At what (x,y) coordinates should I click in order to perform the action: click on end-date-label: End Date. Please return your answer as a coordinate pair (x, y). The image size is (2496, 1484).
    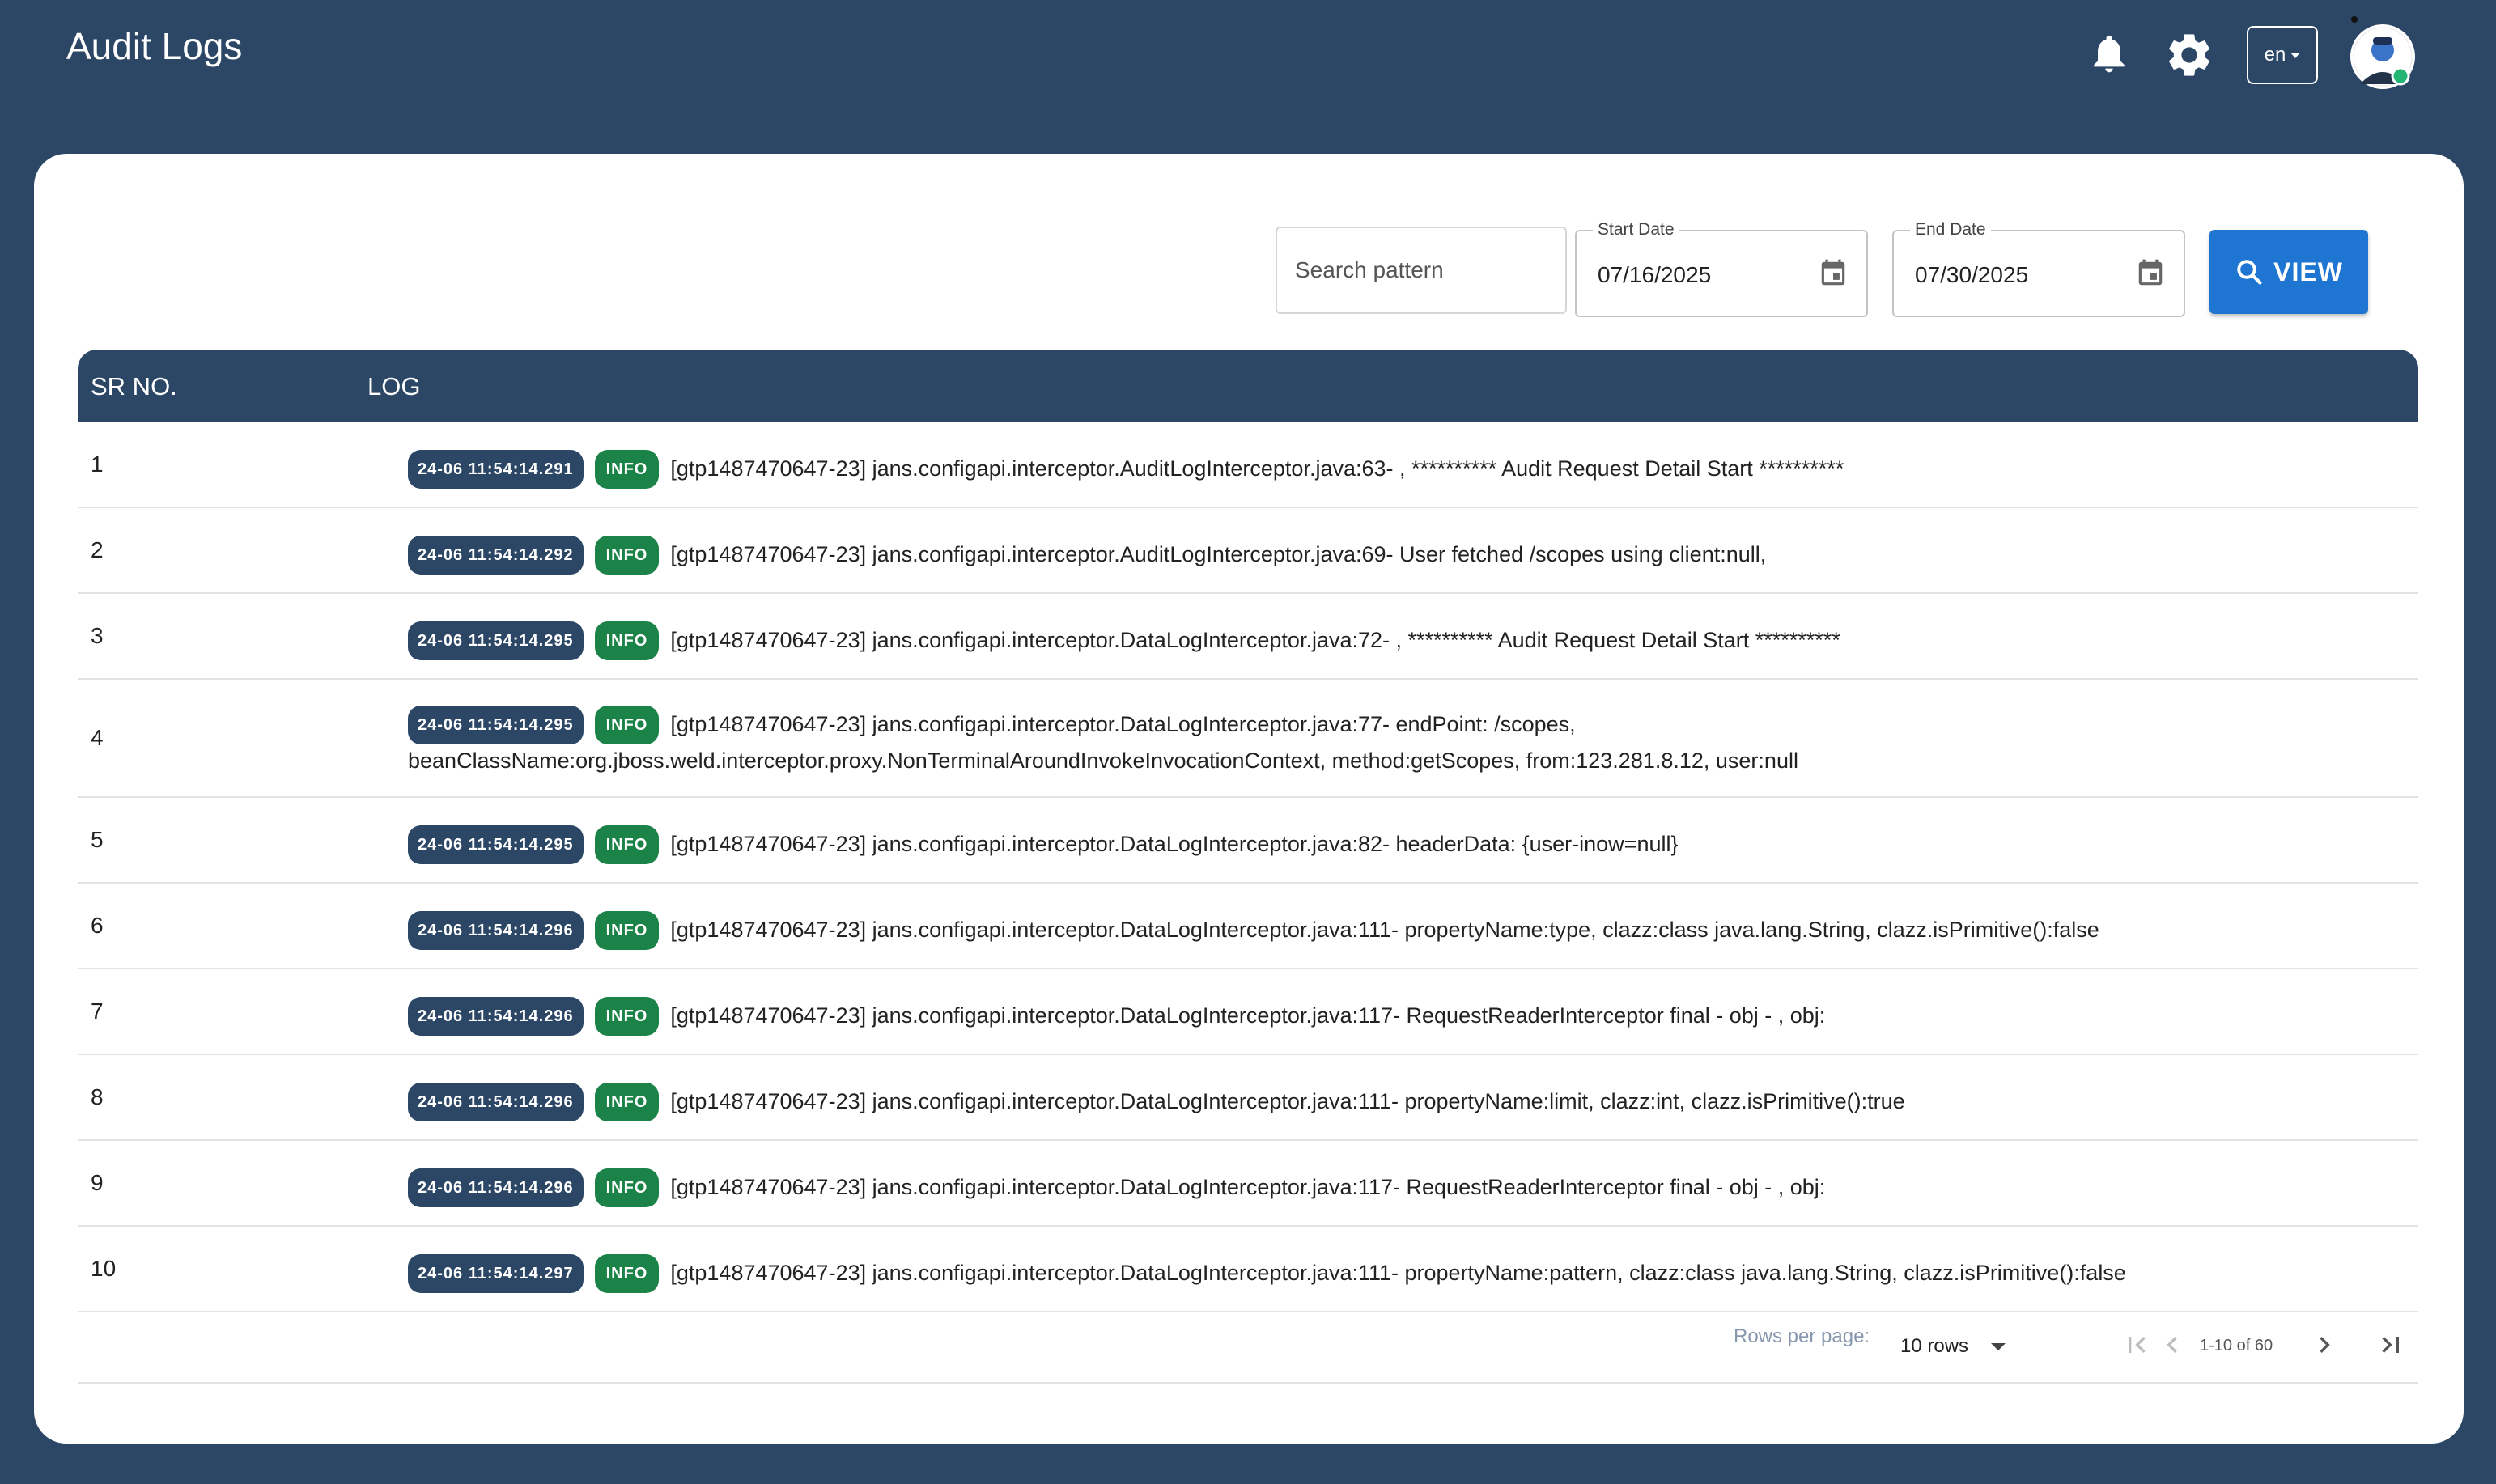
    Looking at the image, I should click on (1950, 230).